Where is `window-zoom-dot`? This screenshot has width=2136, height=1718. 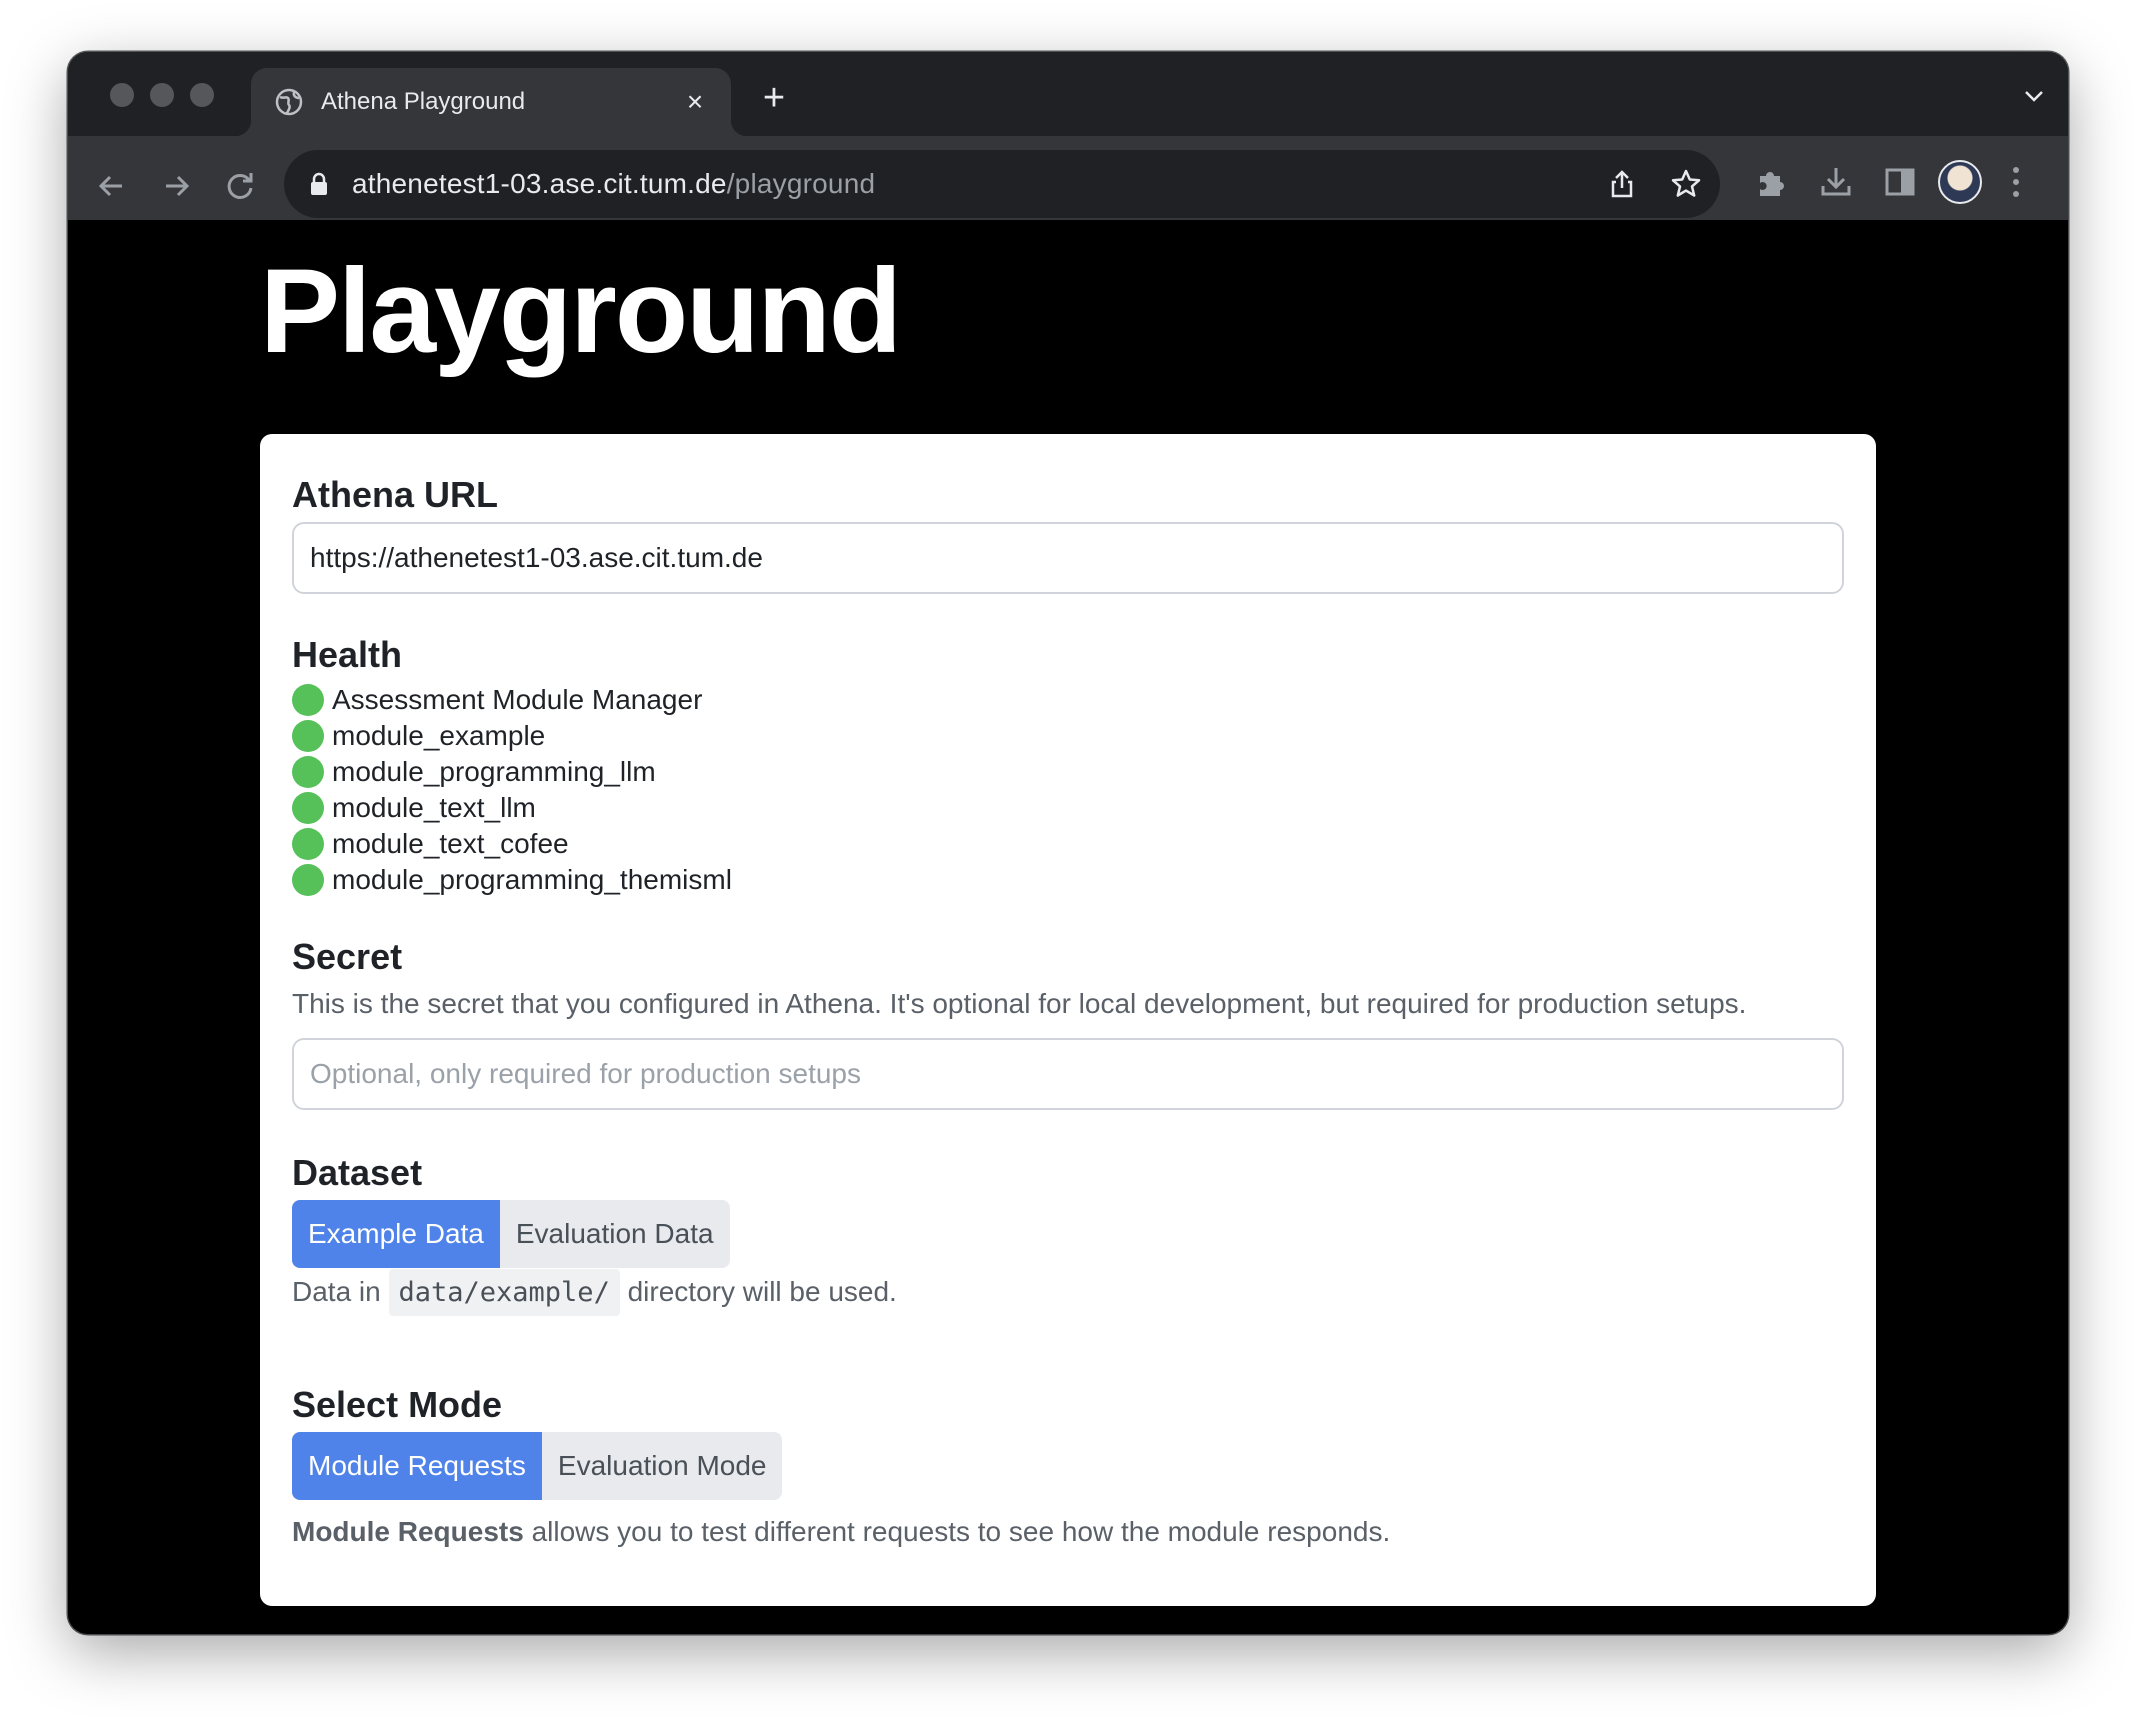
window-zoom-dot is located at coordinates (202, 95).